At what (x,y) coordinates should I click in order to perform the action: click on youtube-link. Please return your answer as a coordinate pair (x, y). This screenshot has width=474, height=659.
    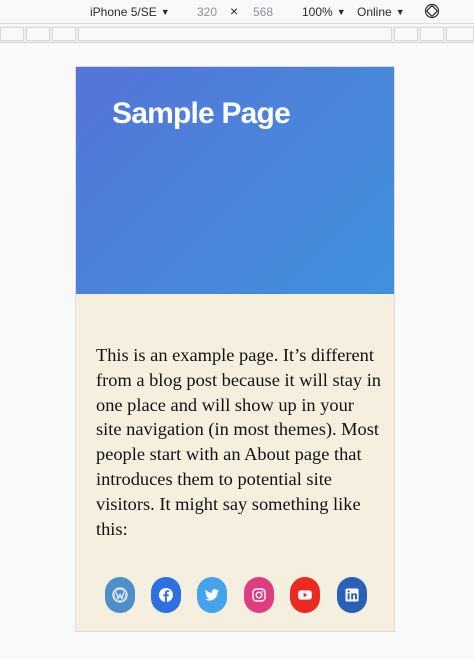
    Looking at the image, I should click on (305, 595).